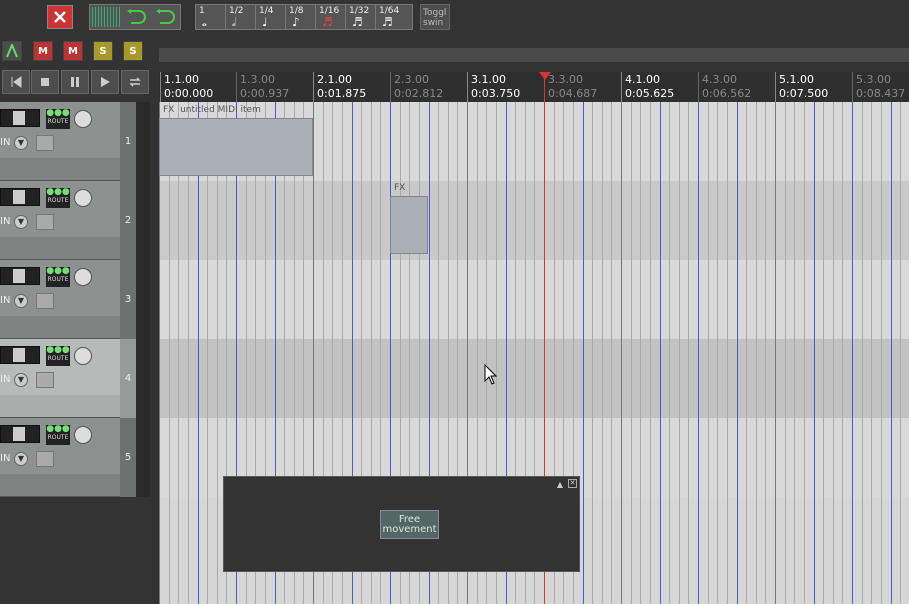 The height and width of the screenshot is (604, 909). I want to click on skip-back-icon, so click(16, 82).